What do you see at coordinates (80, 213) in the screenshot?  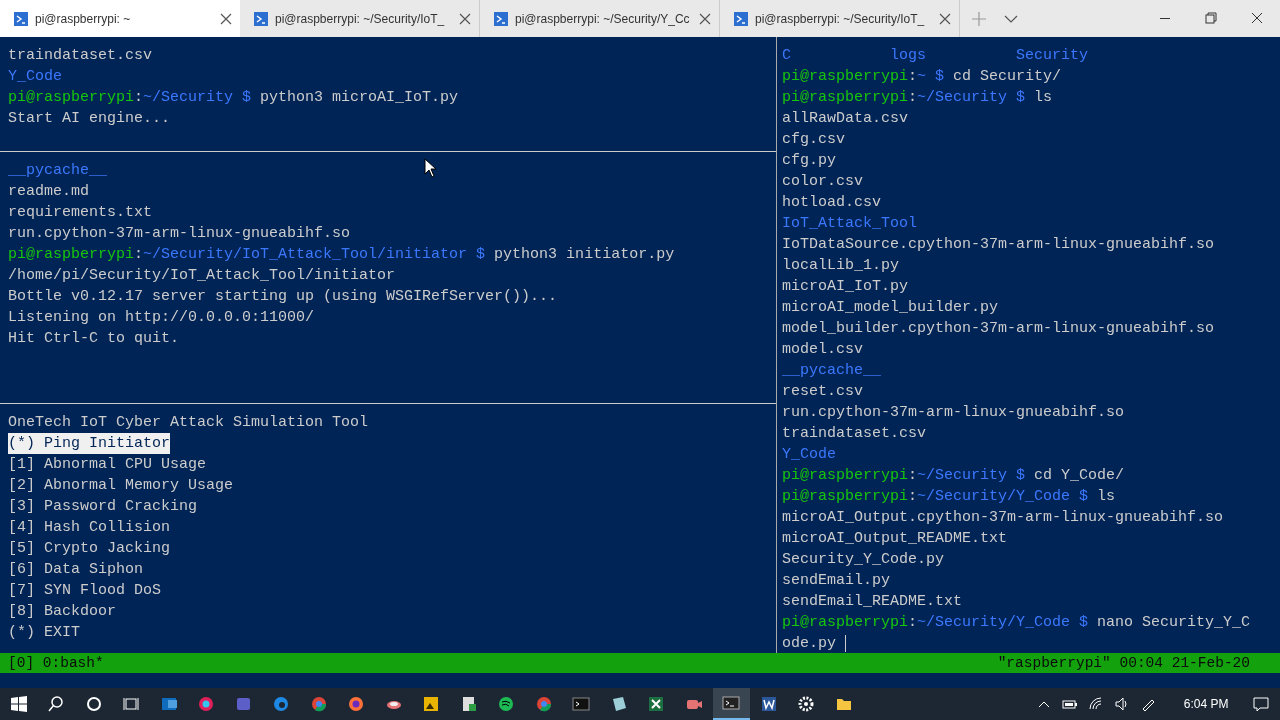 I see `terminal-line: requirements.txt` at bounding box center [80, 213].